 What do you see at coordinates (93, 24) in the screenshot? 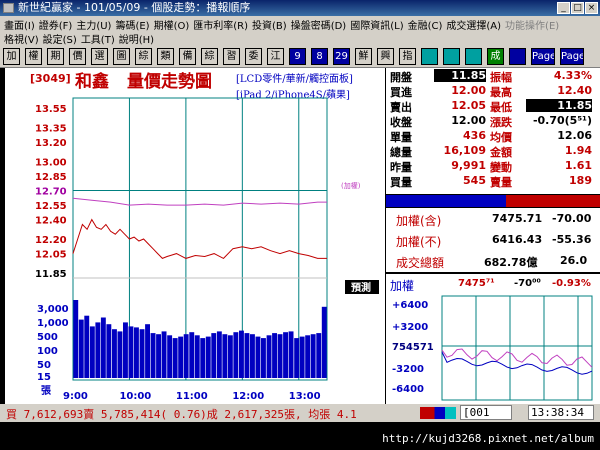
I see `menu-item: 主力(U)` at bounding box center [93, 24].